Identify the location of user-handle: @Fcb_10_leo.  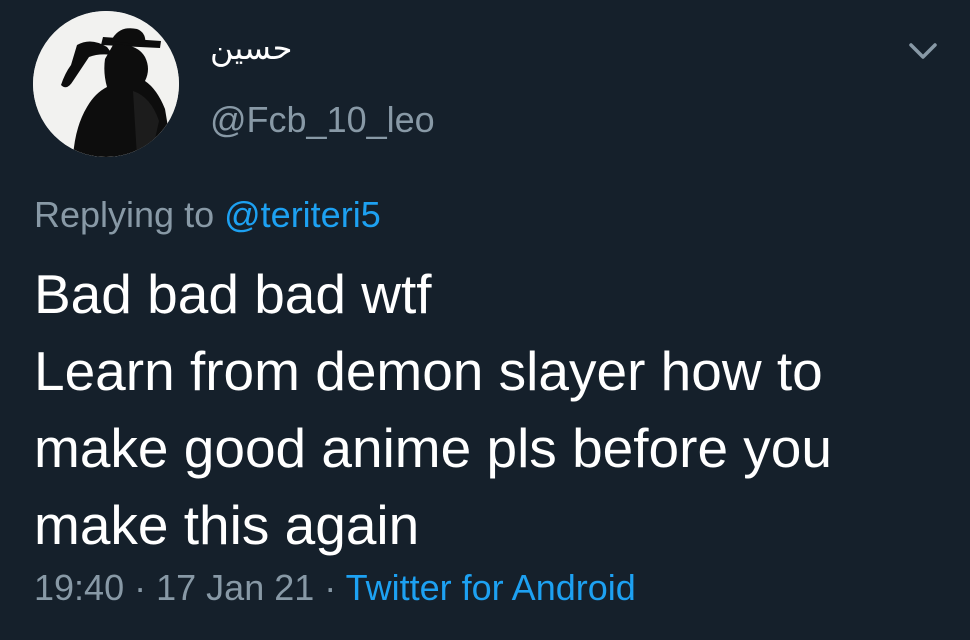
(322, 120).